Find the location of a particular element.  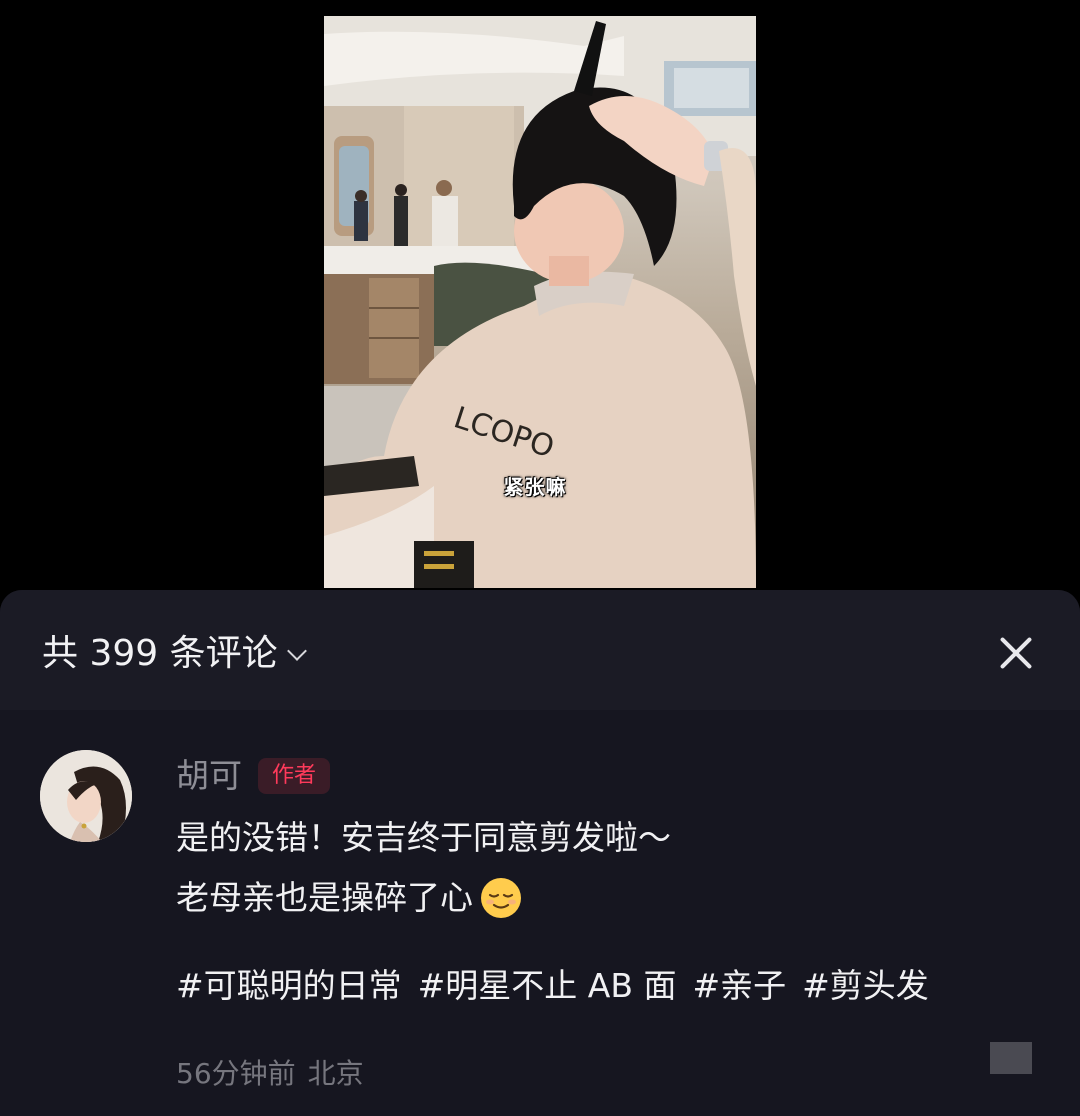

comment-meta: 56分钟前 北京 is located at coordinates (270, 1074).